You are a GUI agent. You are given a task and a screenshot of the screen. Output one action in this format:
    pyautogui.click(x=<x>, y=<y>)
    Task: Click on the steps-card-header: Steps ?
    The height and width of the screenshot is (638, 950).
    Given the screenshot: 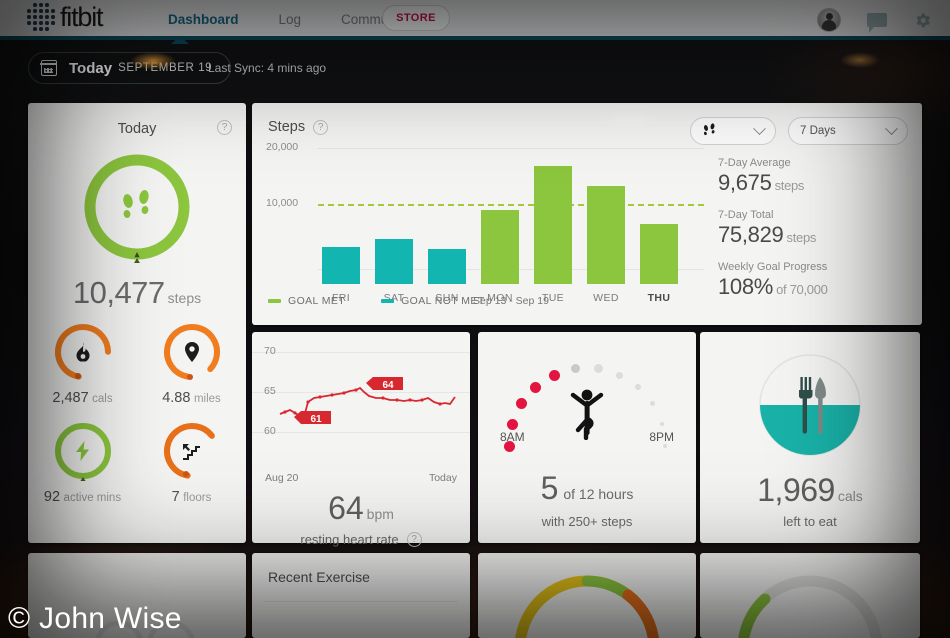 What is the action you would take?
    pyautogui.click(x=298, y=127)
    